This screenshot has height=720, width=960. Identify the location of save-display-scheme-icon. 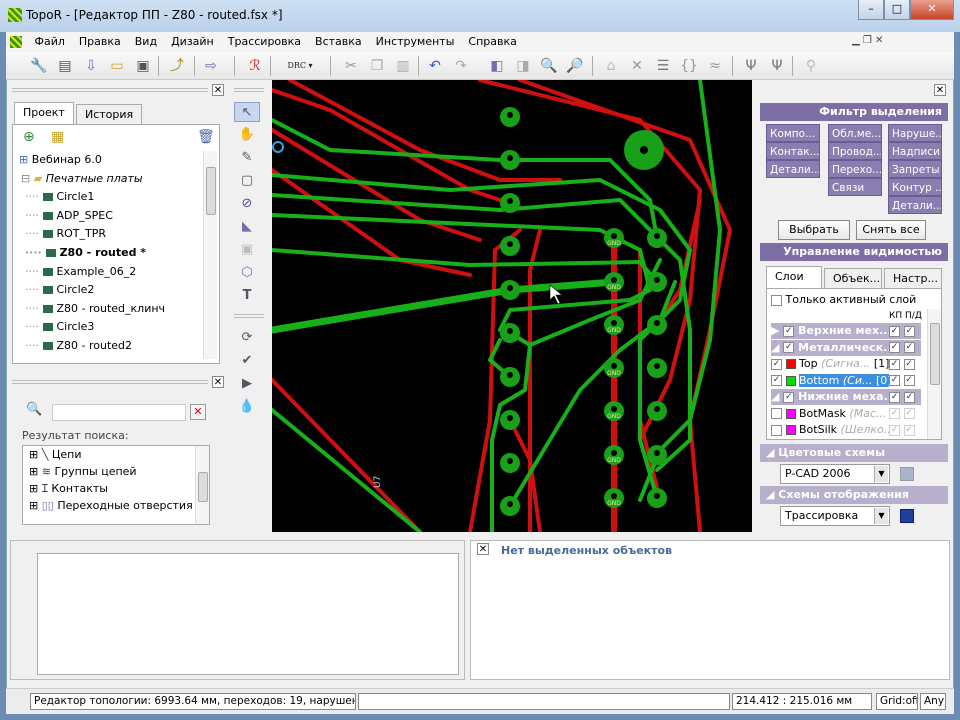
(907, 516).